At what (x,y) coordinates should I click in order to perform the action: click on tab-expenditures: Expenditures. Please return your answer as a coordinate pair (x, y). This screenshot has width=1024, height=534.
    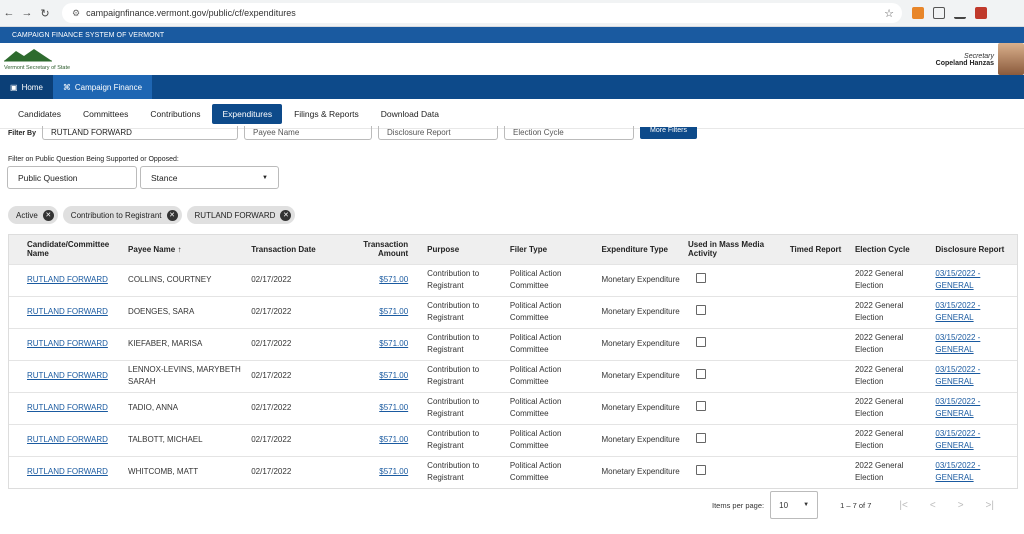
    Looking at the image, I should click on (247, 113).